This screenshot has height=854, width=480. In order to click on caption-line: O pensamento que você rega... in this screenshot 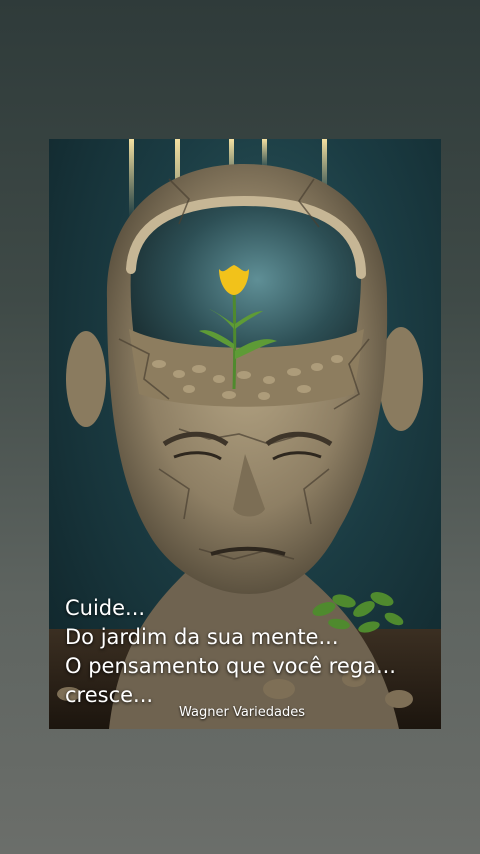, I will do `click(230, 666)`.